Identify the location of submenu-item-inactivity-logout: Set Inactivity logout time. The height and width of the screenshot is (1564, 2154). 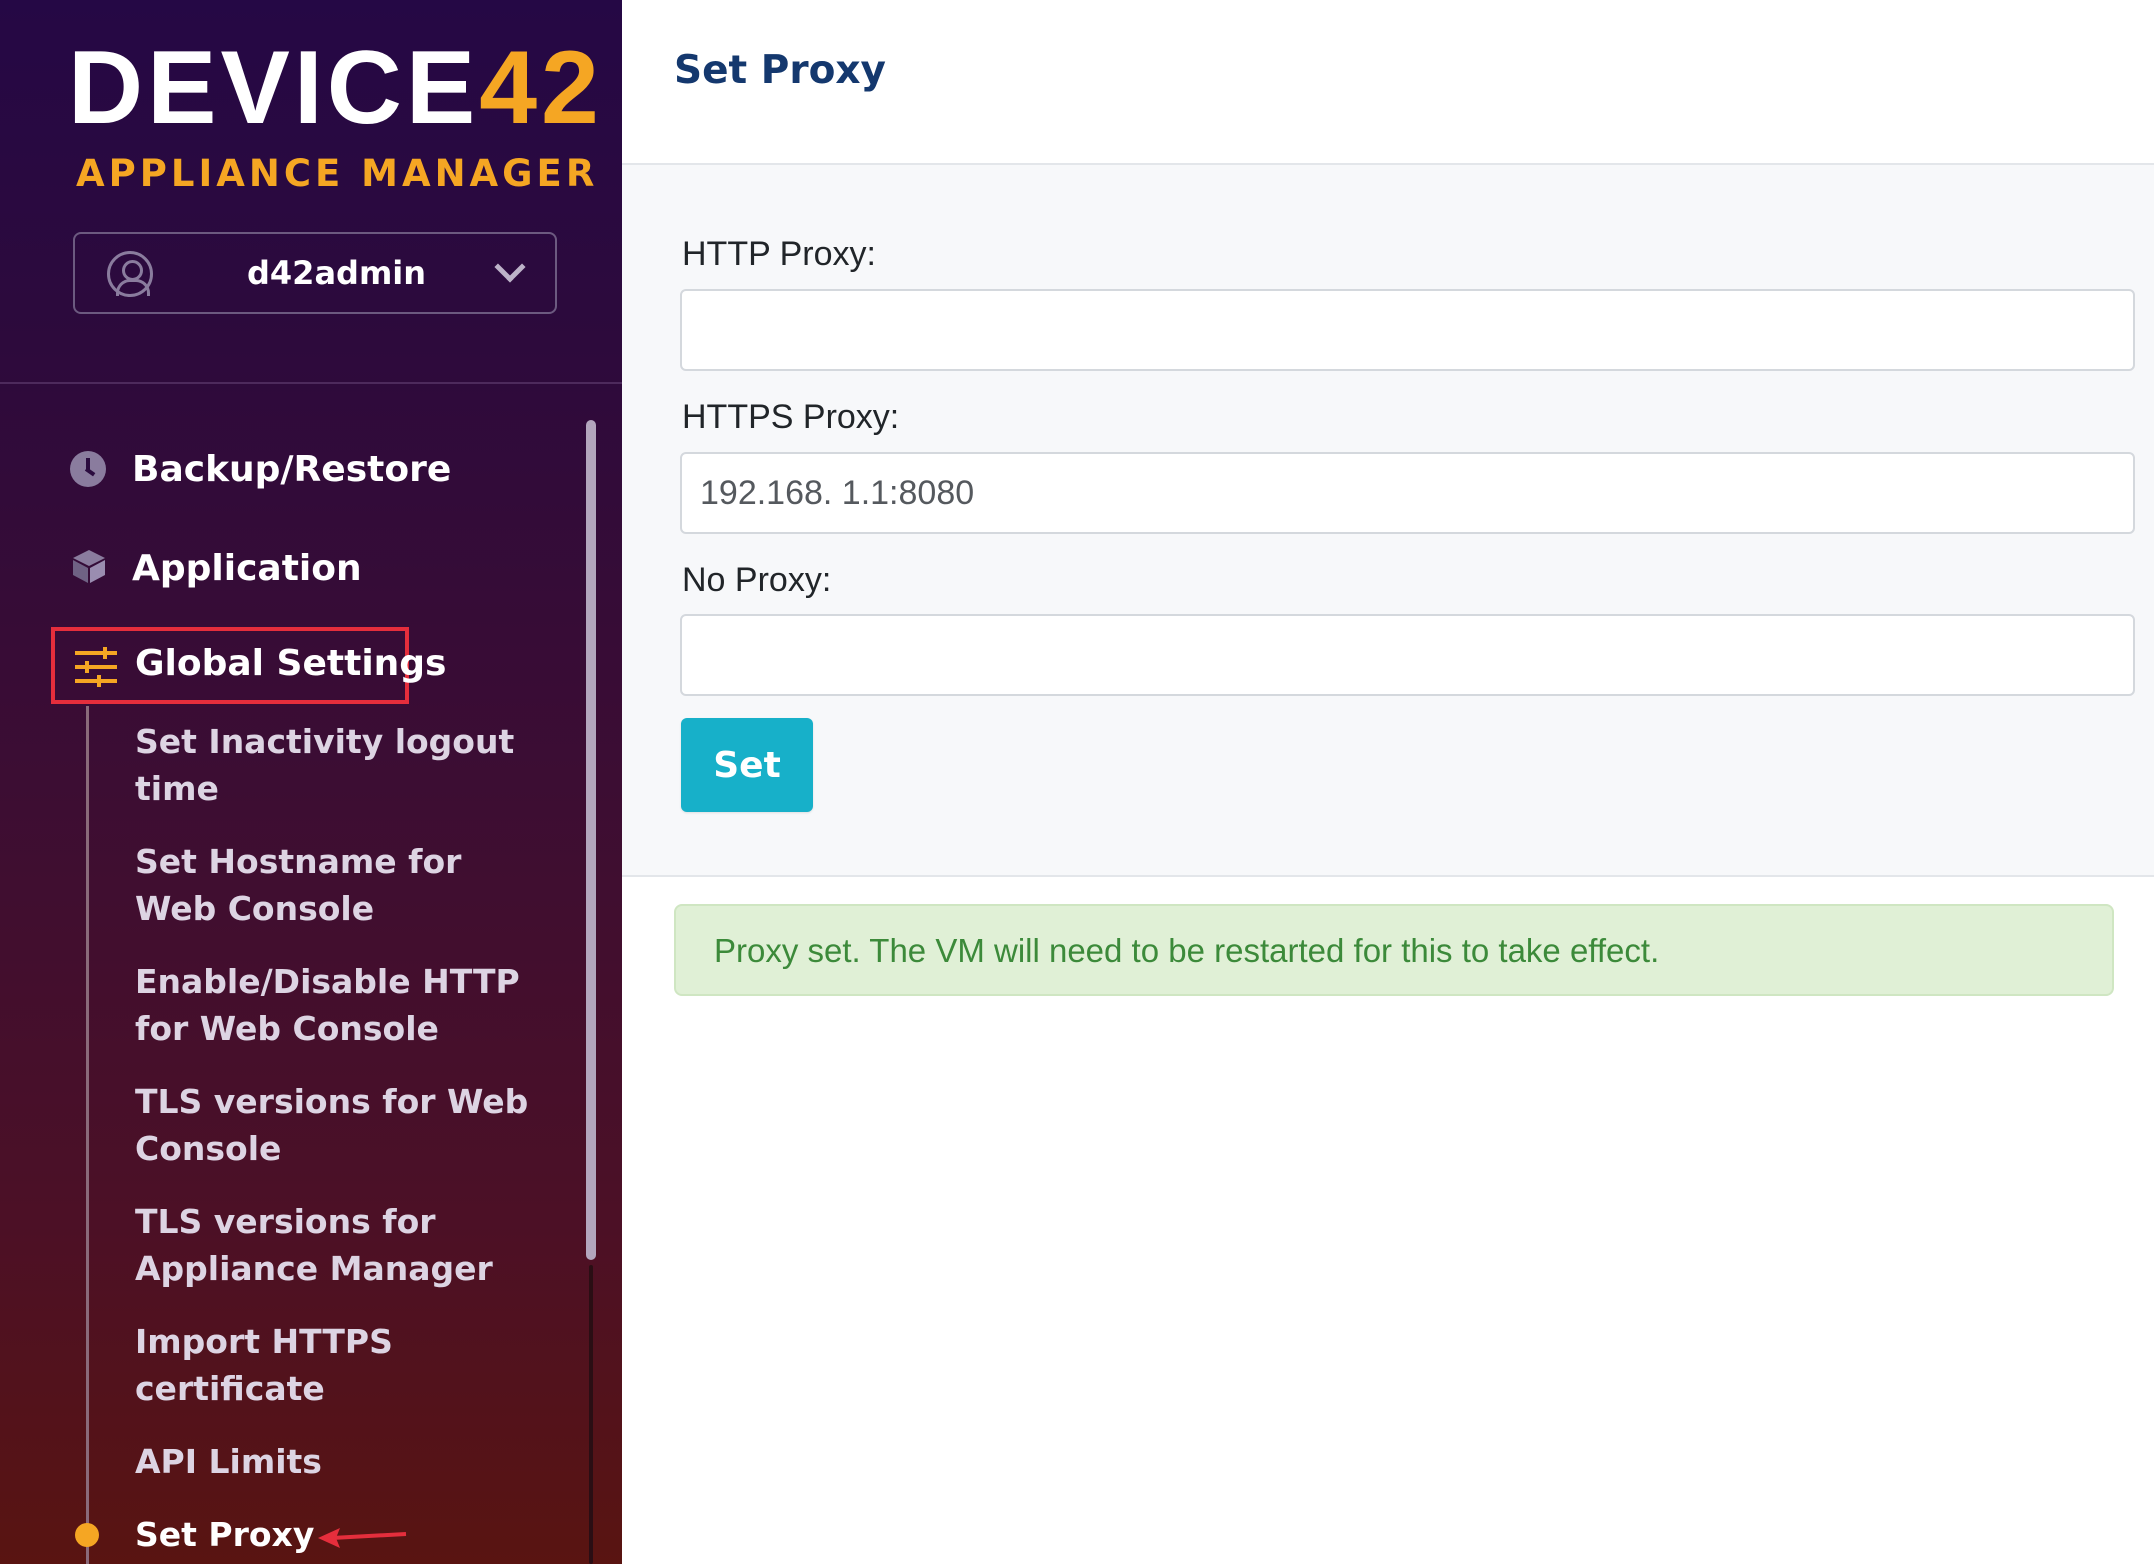
(335, 765).